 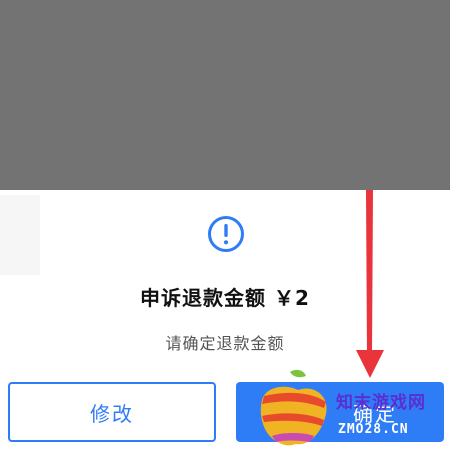 What do you see at coordinates (370, 284) in the screenshot?
I see `red-arrow-down-icon` at bounding box center [370, 284].